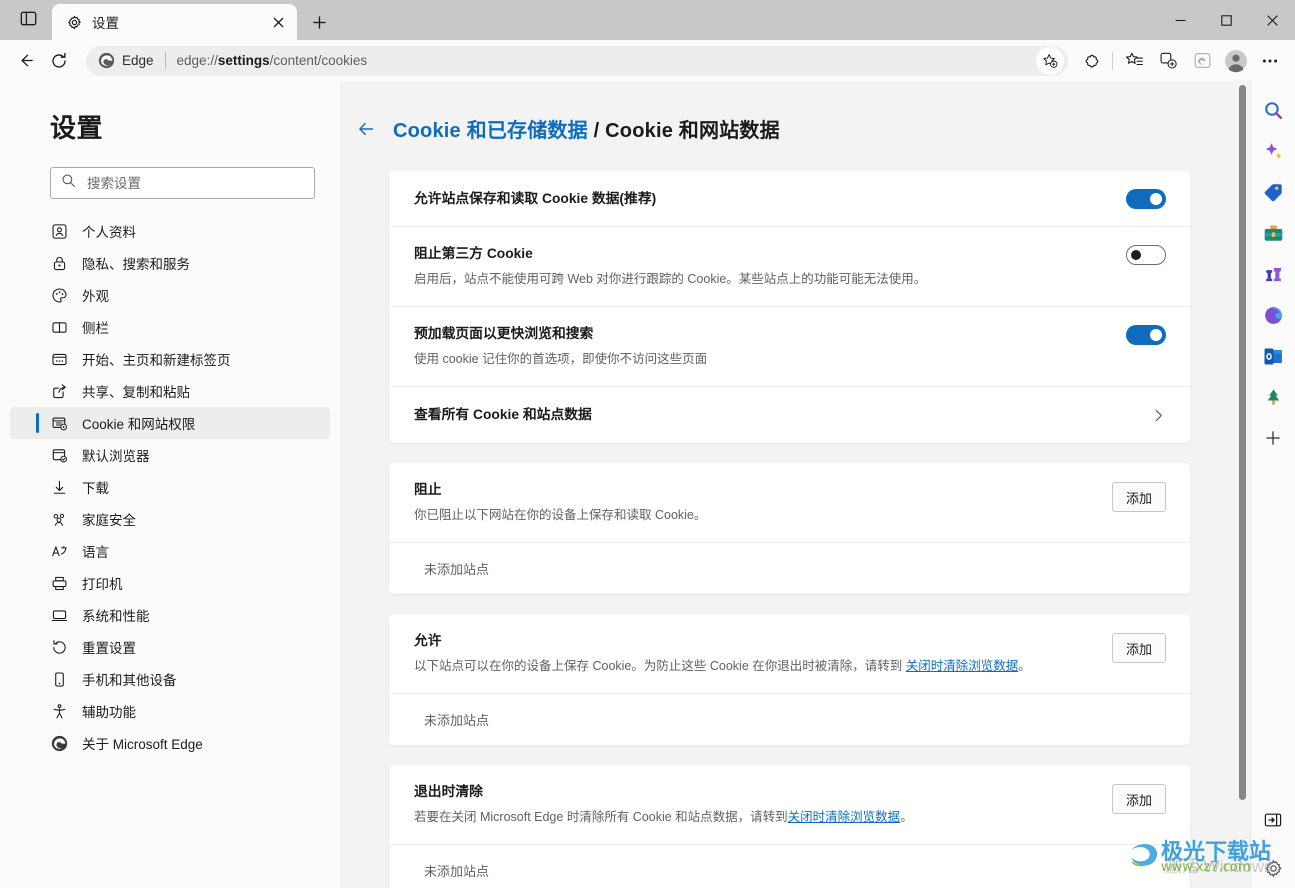 The height and width of the screenshot is (888, 1295). What do you see at coordinates (1273, 274) in the screenshot?
I see `games-chess-icon` at bounding box center [1273, 274].